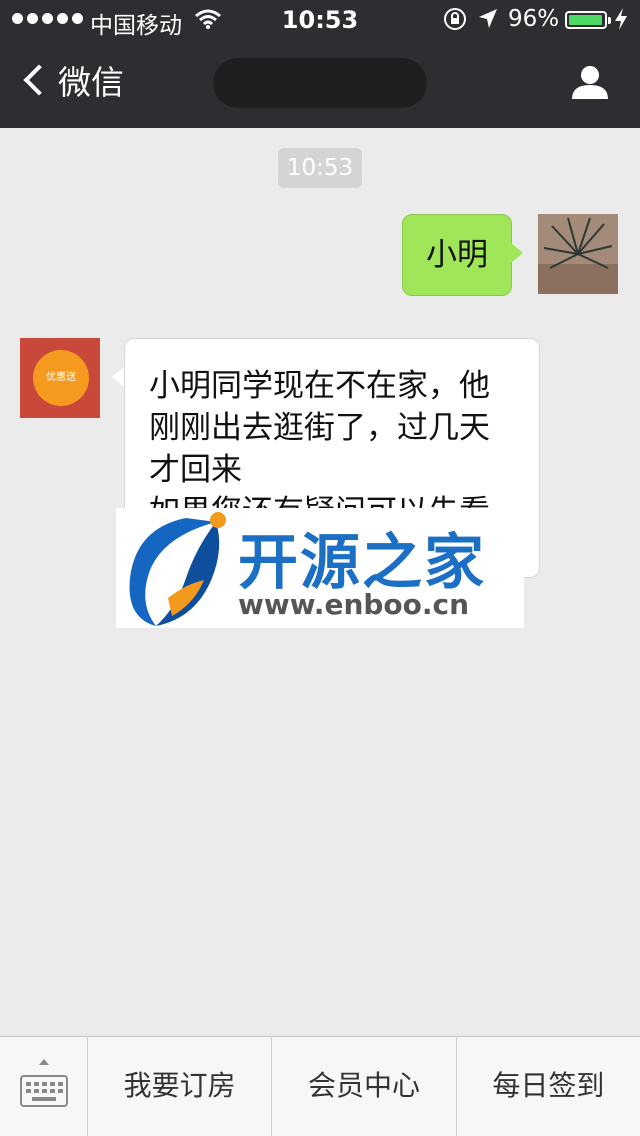  I want to click on battery-percent: 96%, so click(534, 19).